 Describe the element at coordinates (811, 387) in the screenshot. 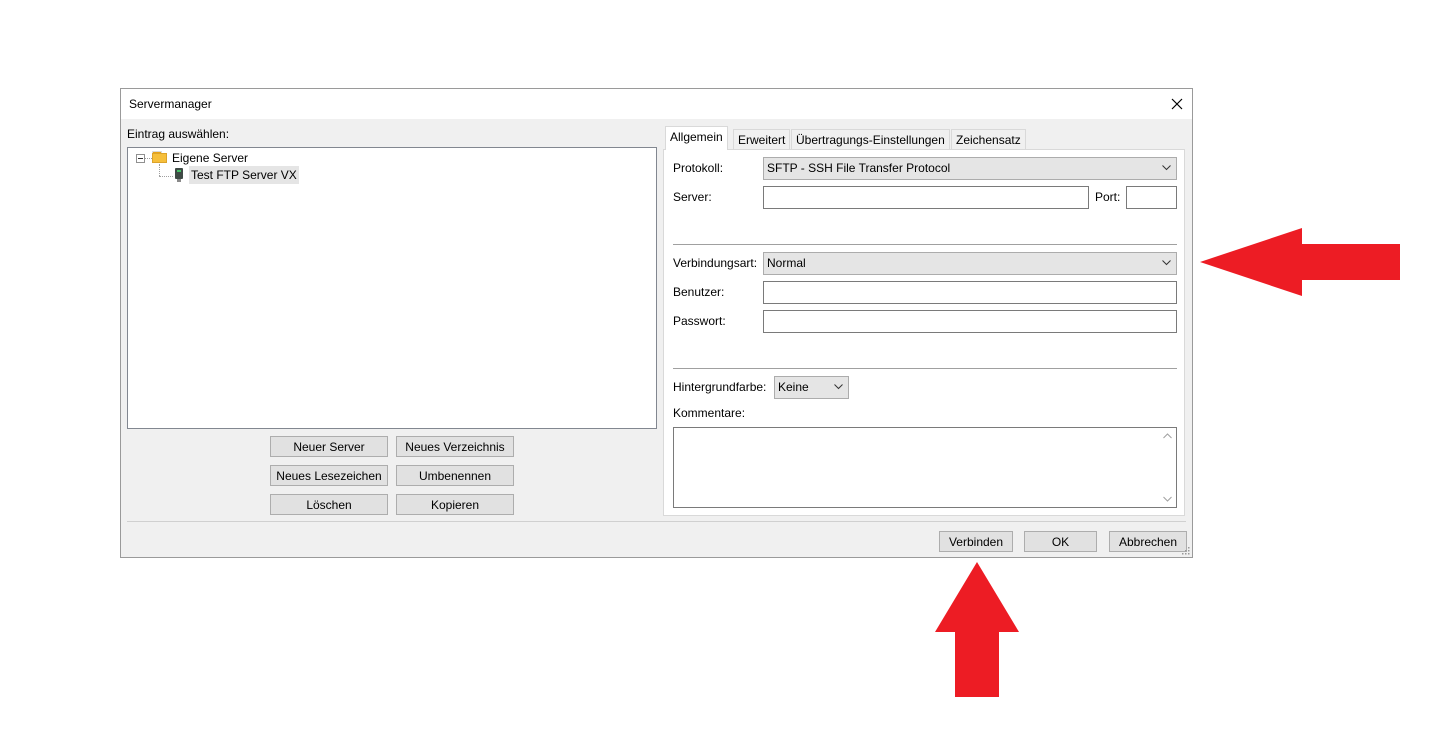

I see `background-color-select: Keine` at that location.